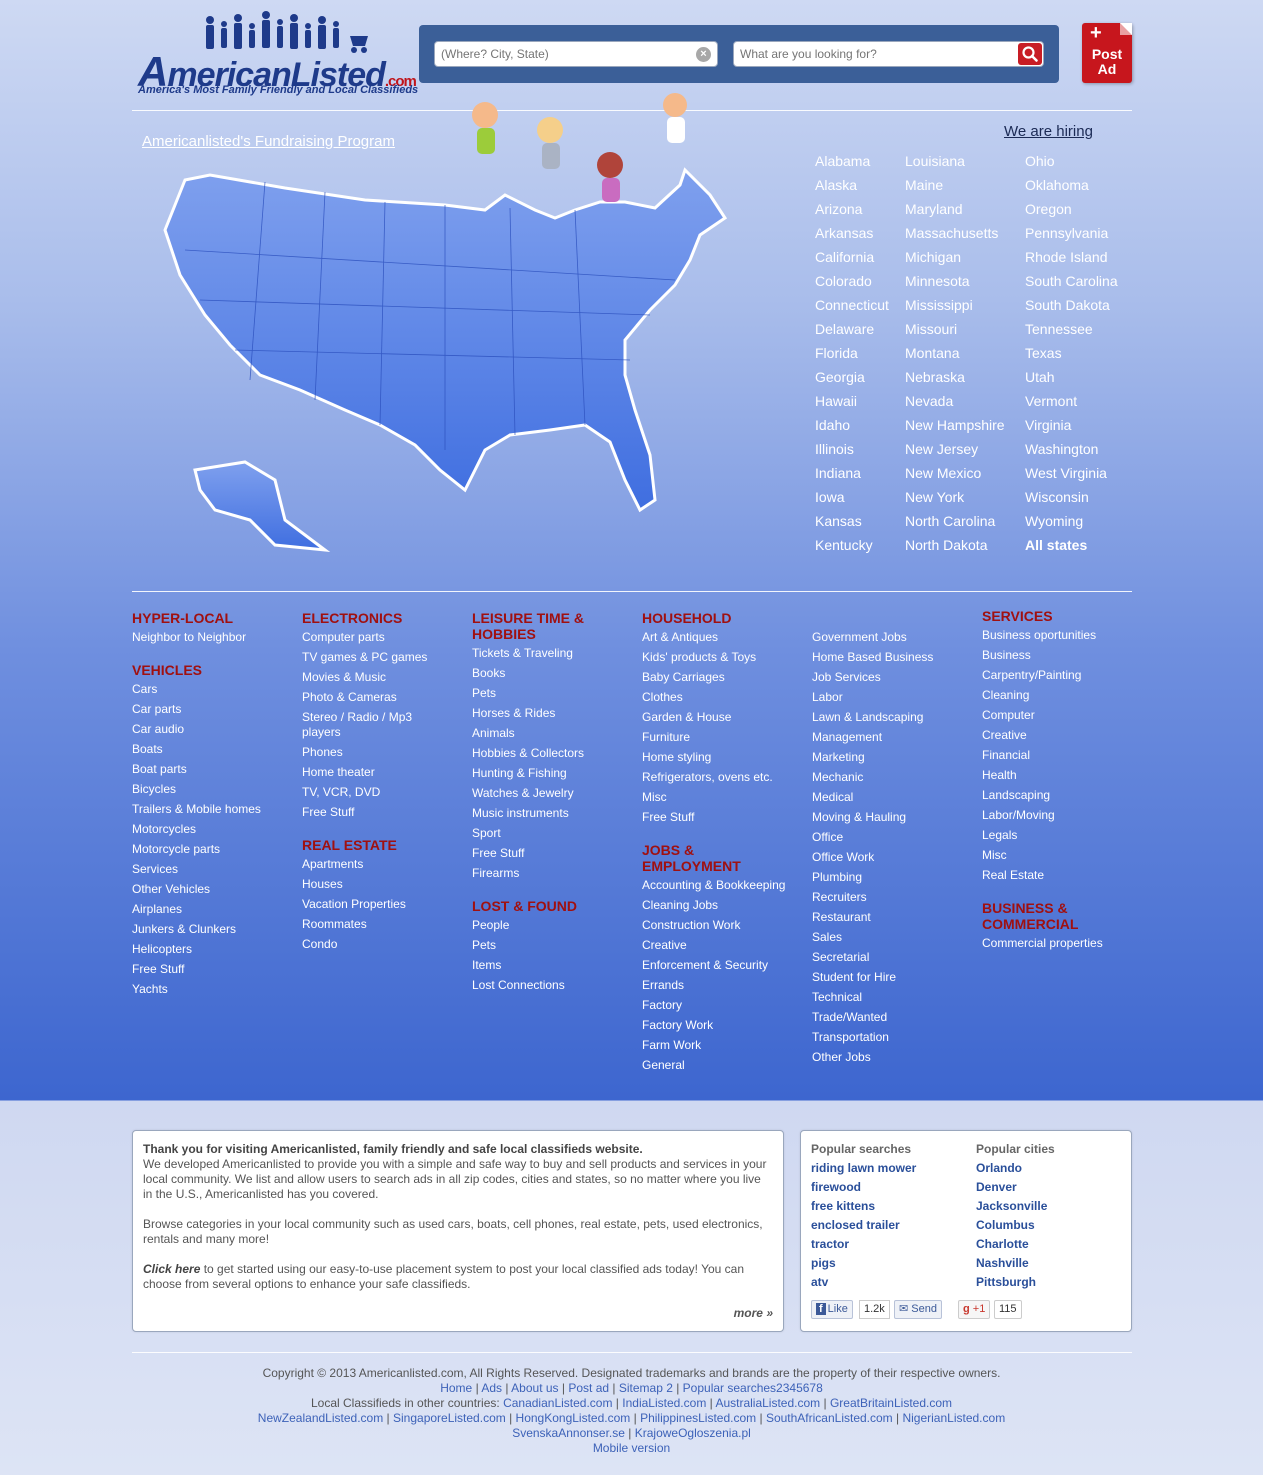  I want to click on category-link: Trade/Wanted, so click(894, 1017).